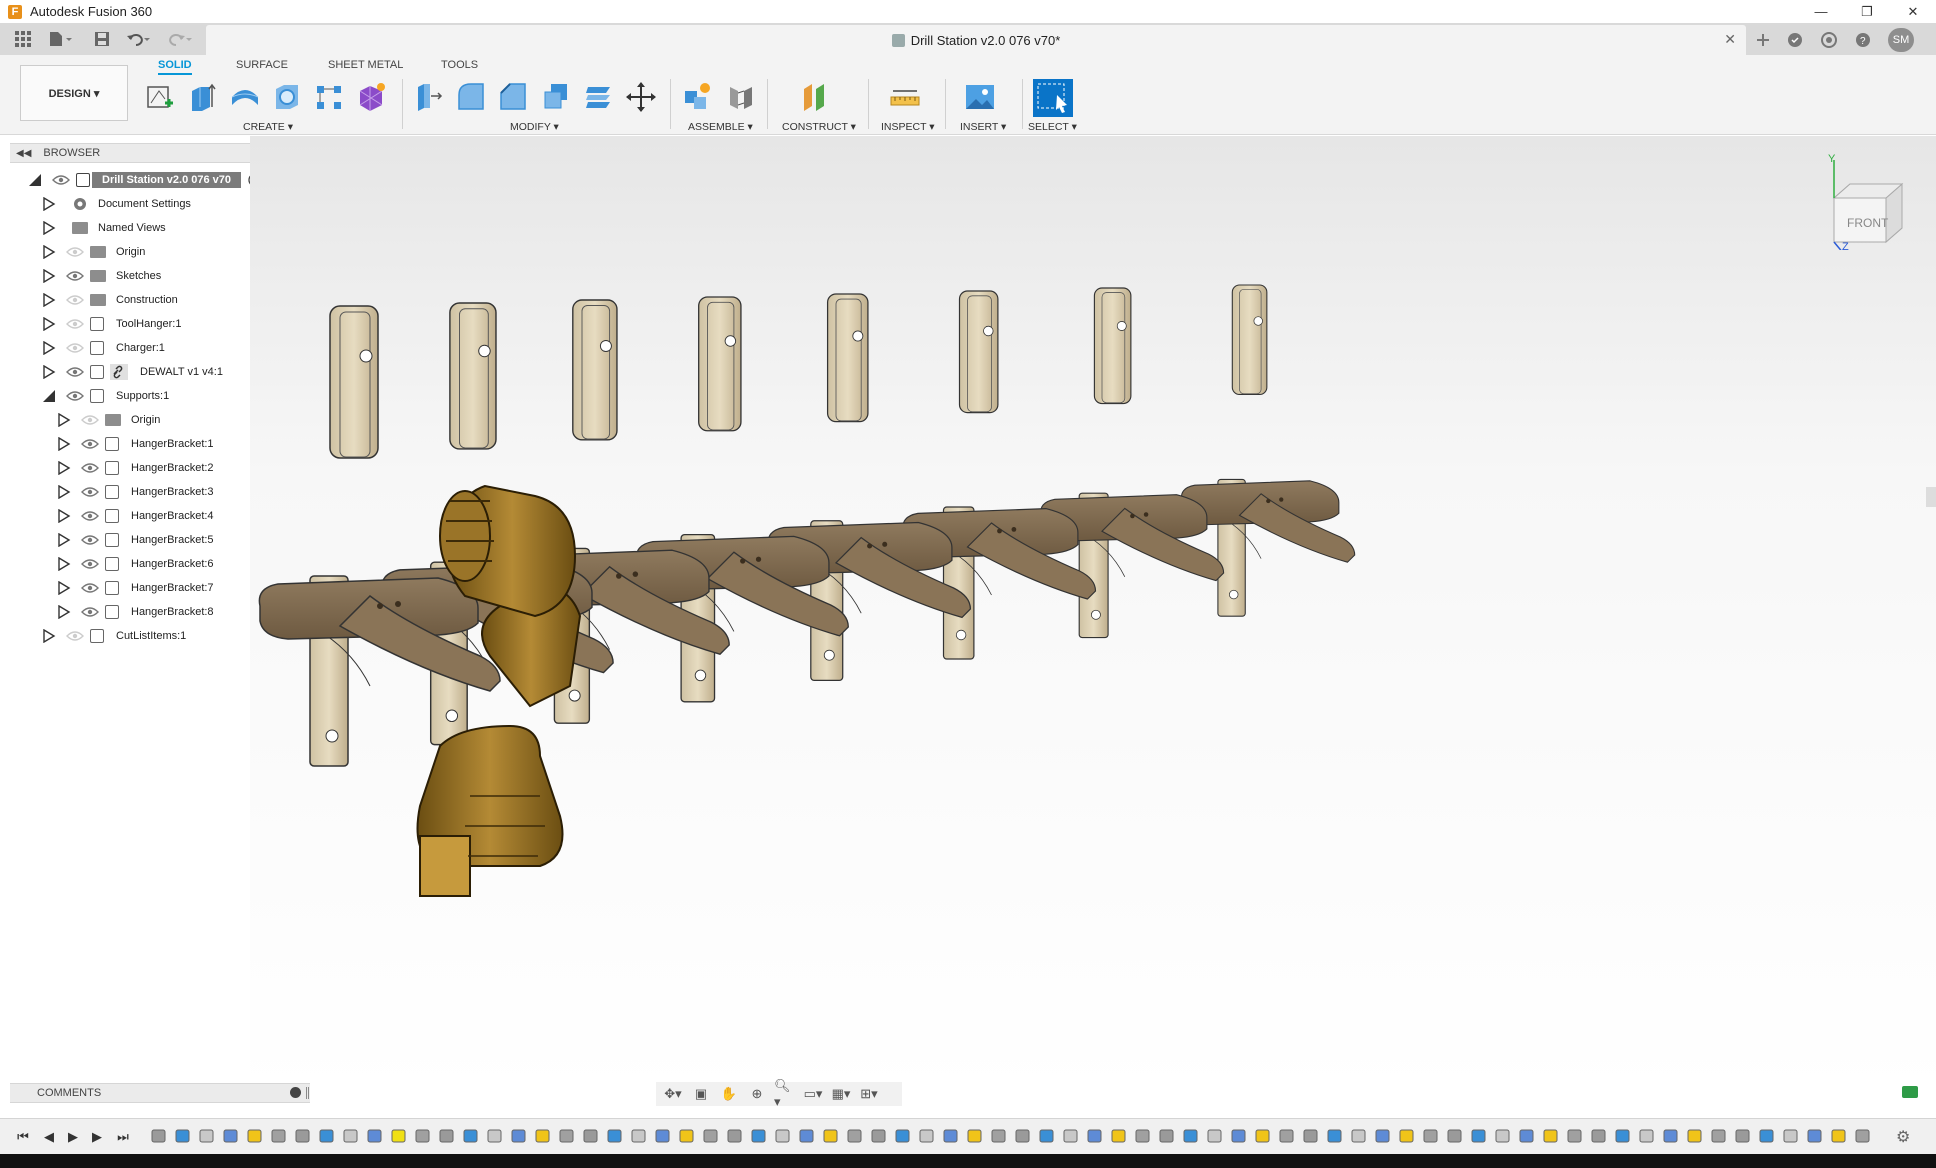  What do you see at coordinates (1913, 11) in the screenshot?
I see `close-icon: ✕` at bounding box center [1913, 11].